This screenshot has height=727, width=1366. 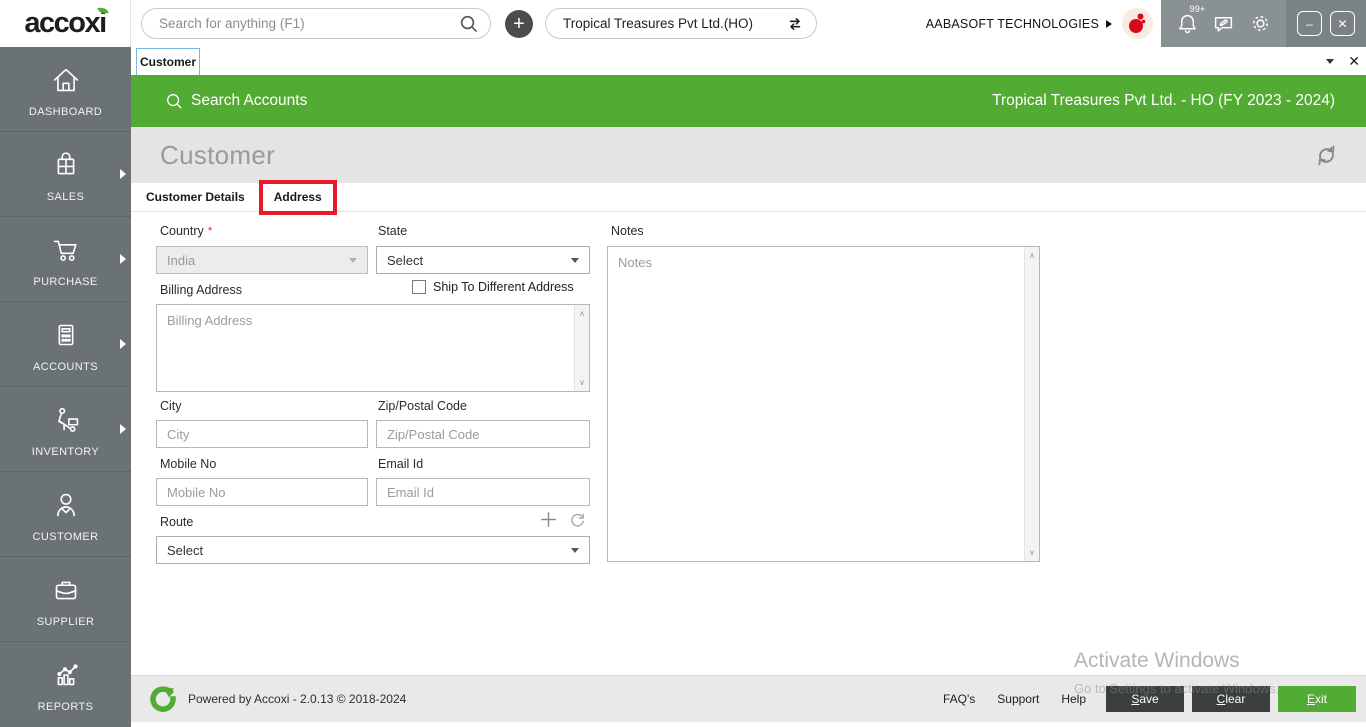 What do you see at coordinates (65, 111) in the screenshot?
I see `sidebar-item-label: DASHBOARD` at bounding box center [65, 111].